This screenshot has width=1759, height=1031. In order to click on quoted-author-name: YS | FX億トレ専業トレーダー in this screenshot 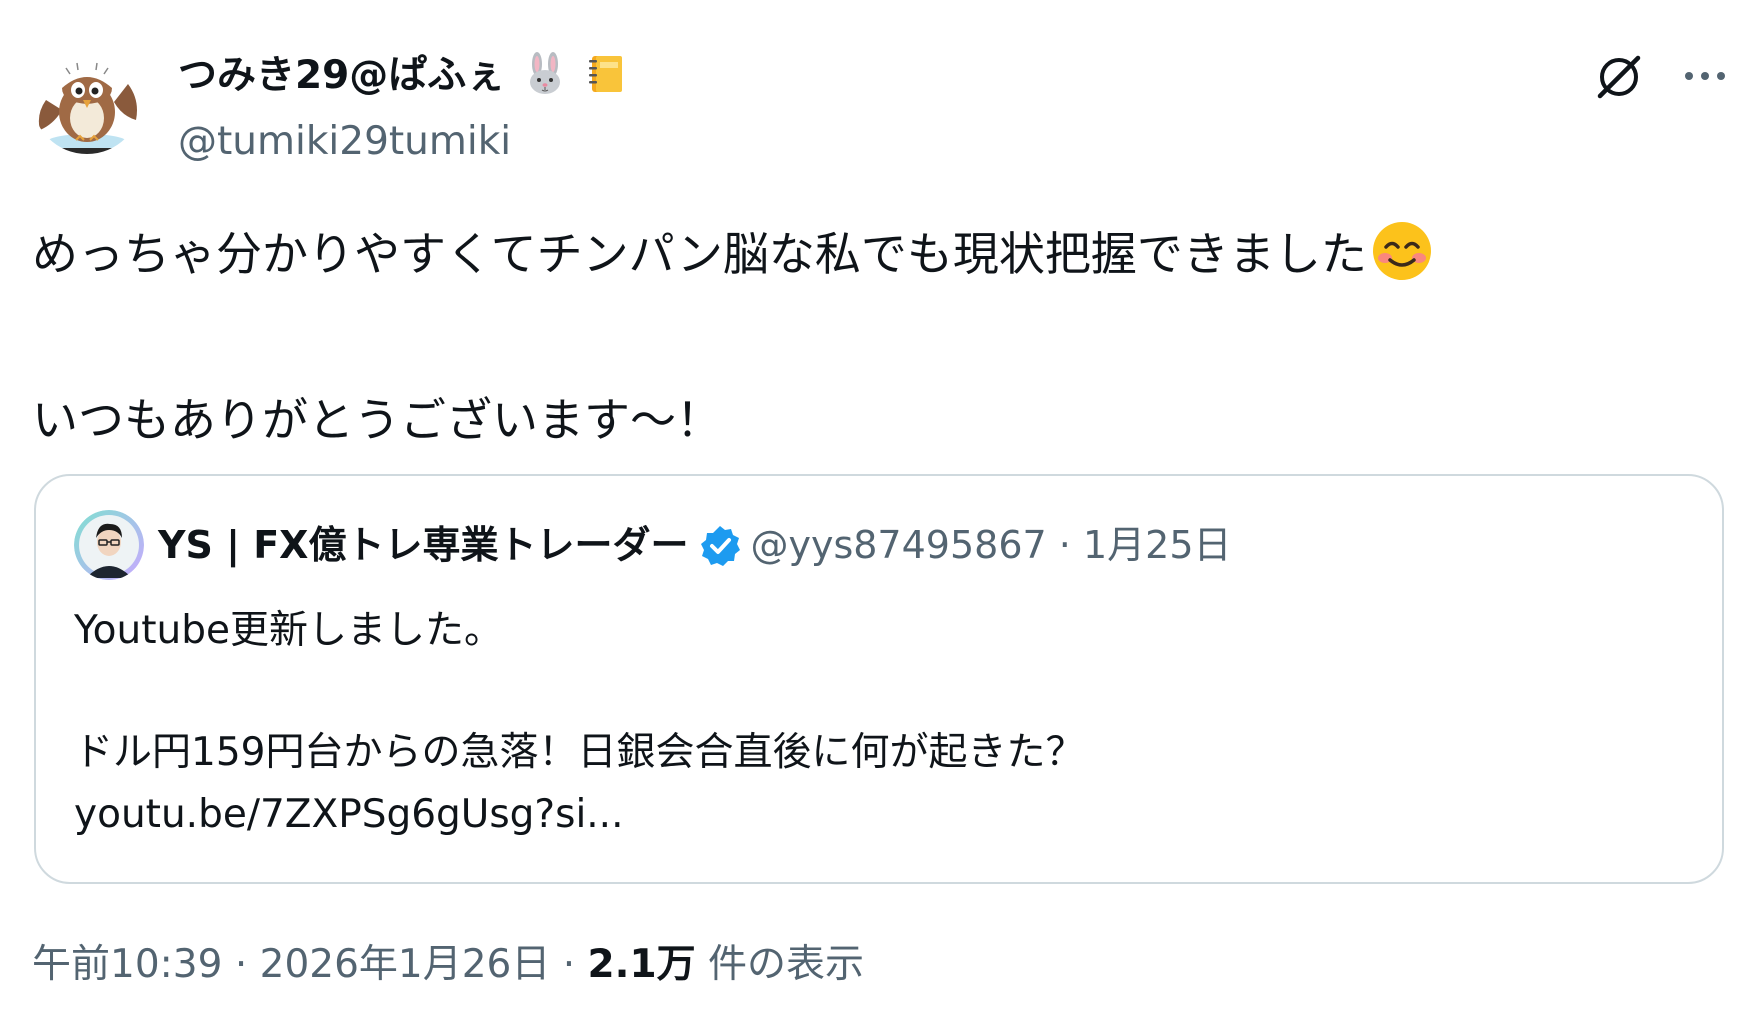, I will do `click(423, 545)`.